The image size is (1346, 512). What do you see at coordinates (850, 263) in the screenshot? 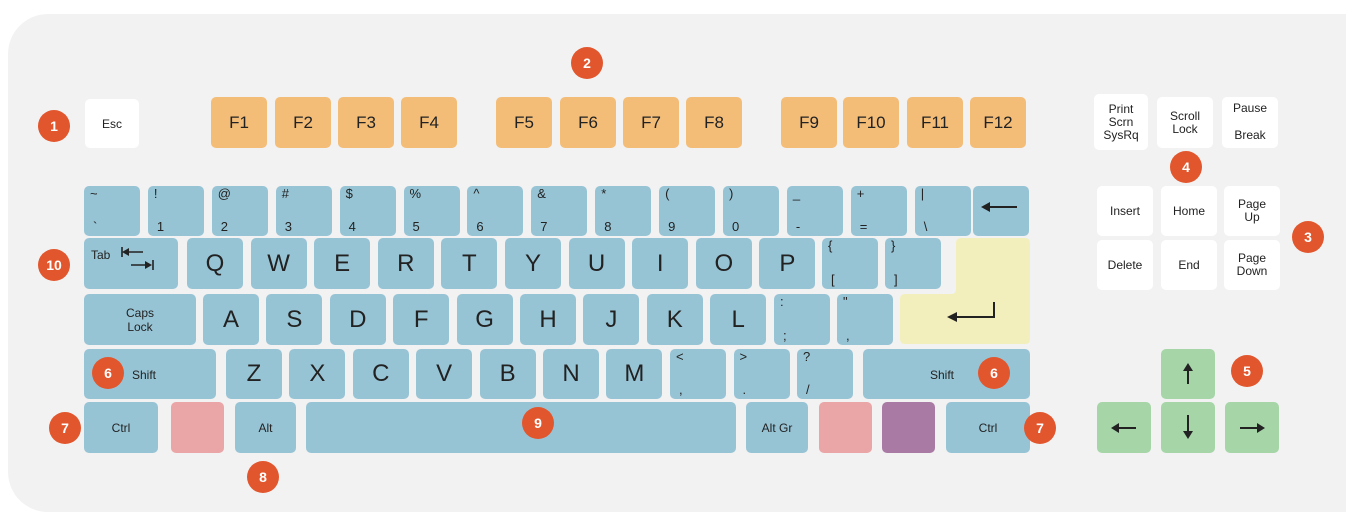
I see `key-bracket-0: {[` at bounding box center [850, 263].